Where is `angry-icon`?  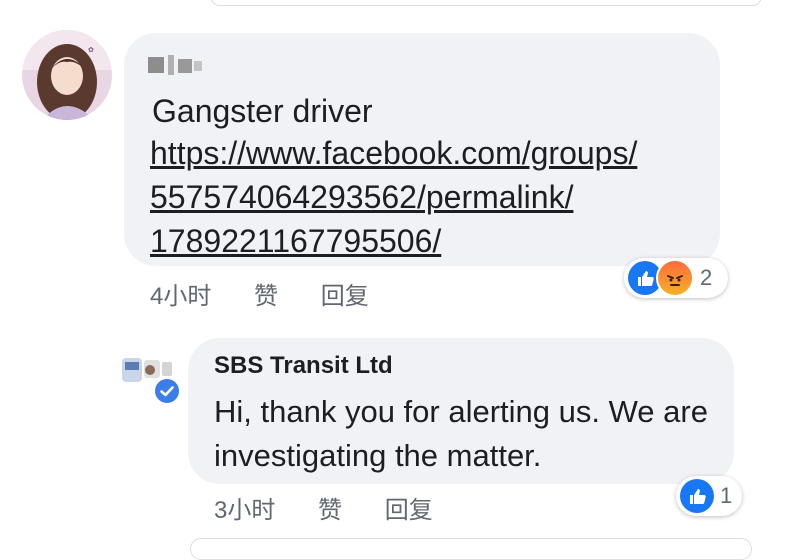
angry-icon is located at coordinates (675, 278).